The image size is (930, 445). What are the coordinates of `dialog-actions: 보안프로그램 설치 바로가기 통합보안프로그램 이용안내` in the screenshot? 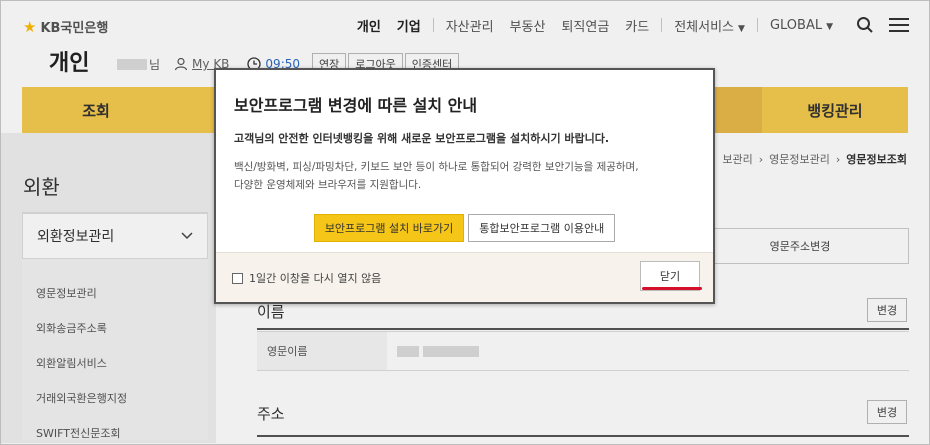 It's located at (464, 228).